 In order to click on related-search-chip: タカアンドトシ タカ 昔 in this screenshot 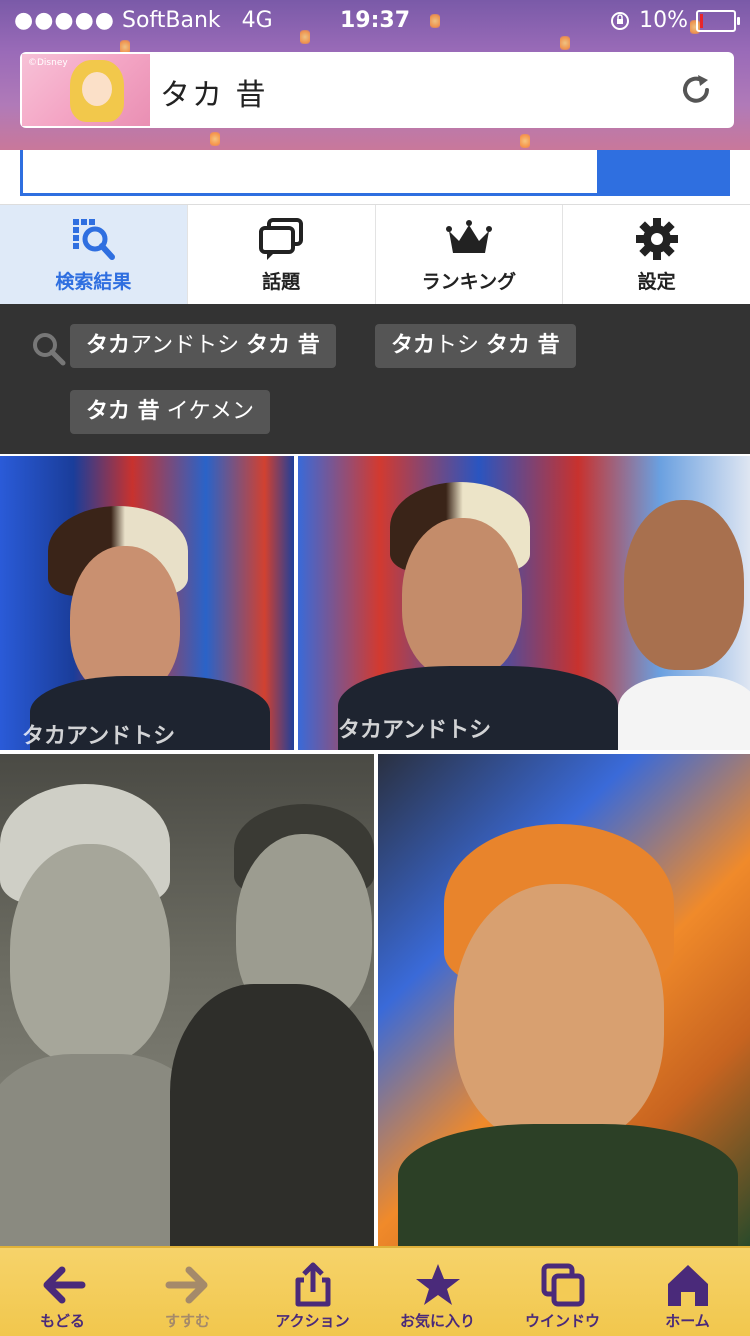, I will do `click(203, 346)`.